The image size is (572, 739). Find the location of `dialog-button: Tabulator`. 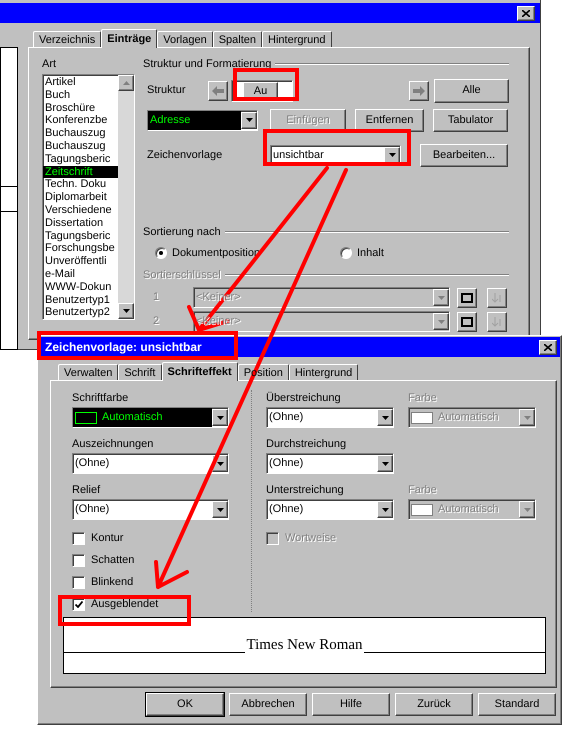

dialog-button: Tabulator is located at coordinates (470, 120).